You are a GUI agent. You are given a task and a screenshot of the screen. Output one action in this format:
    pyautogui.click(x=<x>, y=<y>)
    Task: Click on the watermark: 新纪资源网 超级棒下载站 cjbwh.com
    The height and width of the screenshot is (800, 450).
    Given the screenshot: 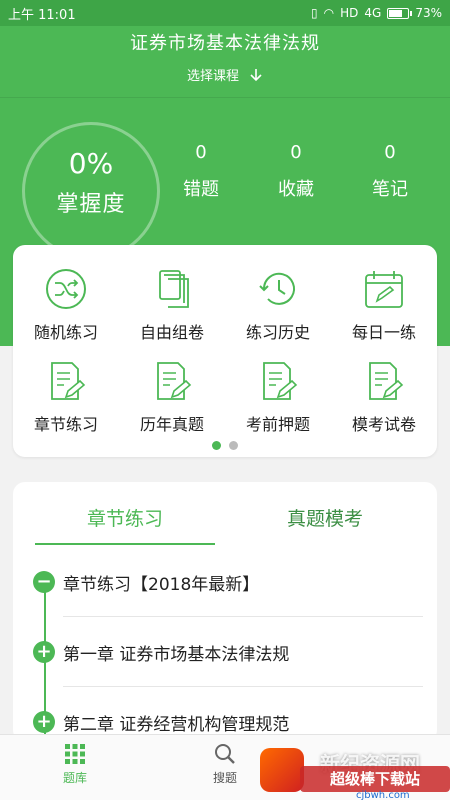 What is the action you would take?
    pyautogui.click(x=355, y=770)
    